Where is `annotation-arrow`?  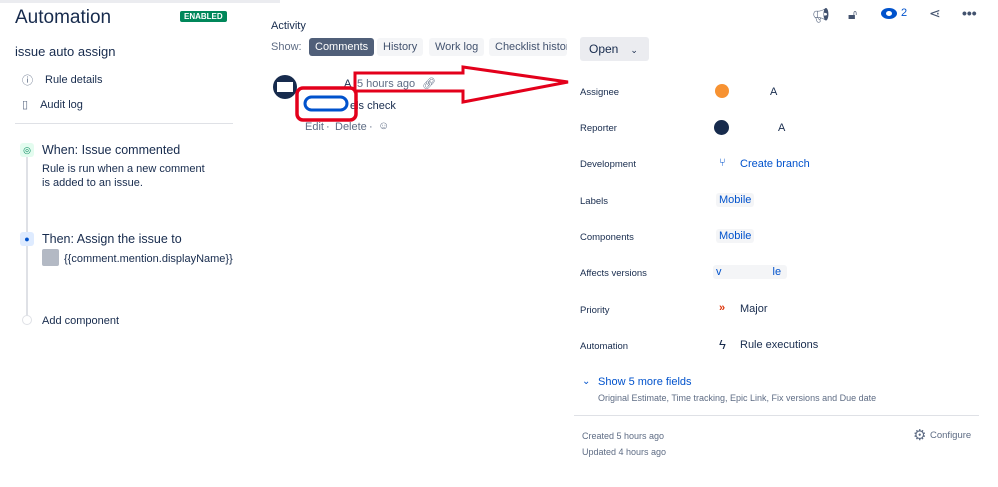
annotation-arrow is located at coordinates (461, 84).